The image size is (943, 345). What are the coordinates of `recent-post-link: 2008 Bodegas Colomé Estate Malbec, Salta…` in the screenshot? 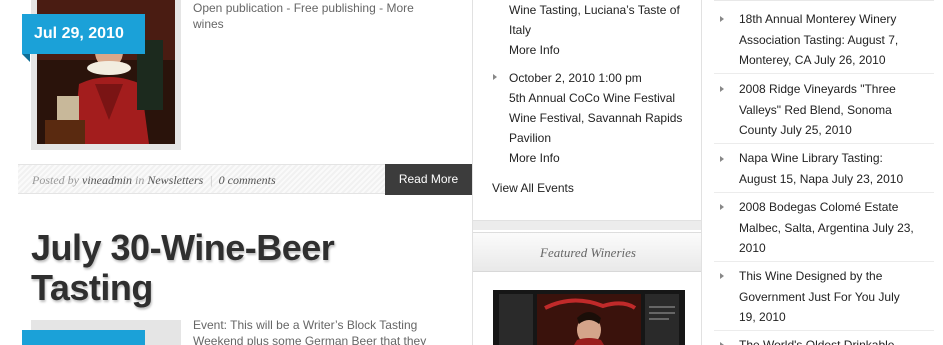 It's located at (836, 228).